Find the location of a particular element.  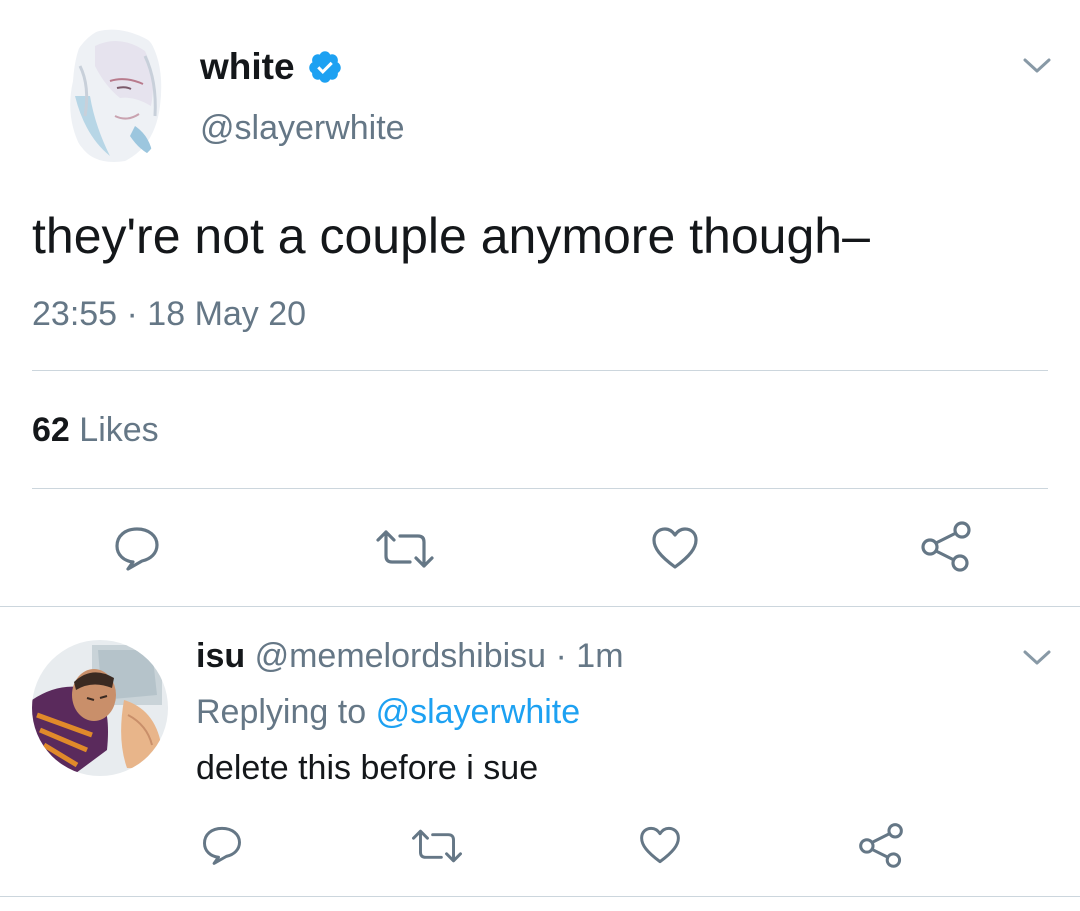

reply-author-avatar is located at coordinates (100, 708).